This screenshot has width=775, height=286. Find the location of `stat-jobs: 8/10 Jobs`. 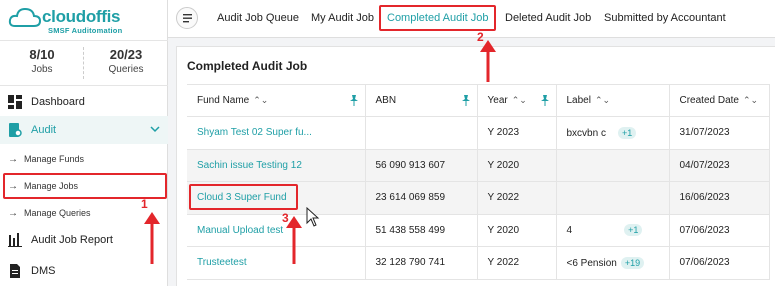

stat-jobs: 8/10 Jobs is located at coordinates (42, 61).